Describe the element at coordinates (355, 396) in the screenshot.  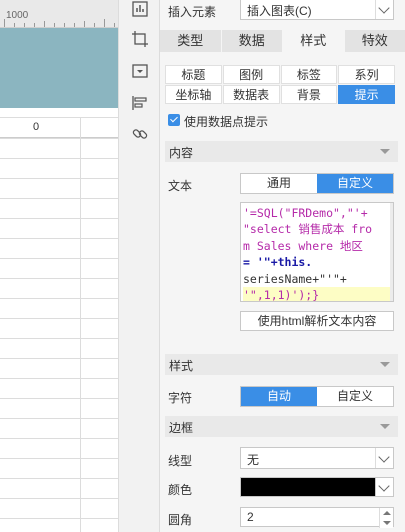
I see `char-mode-custom: 自定义` at that location.